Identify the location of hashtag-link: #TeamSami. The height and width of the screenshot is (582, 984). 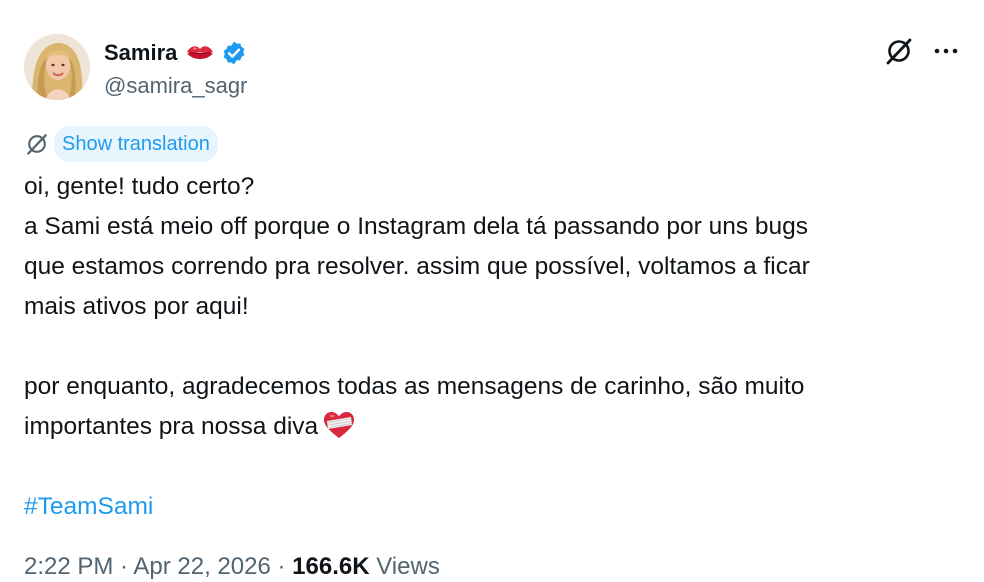
(88, 506).